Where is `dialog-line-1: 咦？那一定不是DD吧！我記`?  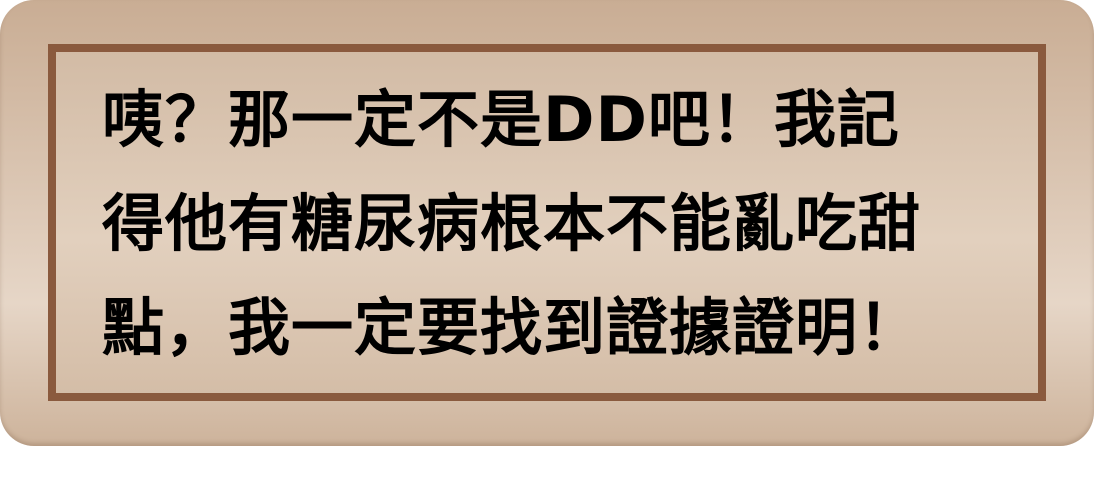 dialog-line-1: 咦？那一定不是DD吧！我記 is located at coordinates (501, 119).